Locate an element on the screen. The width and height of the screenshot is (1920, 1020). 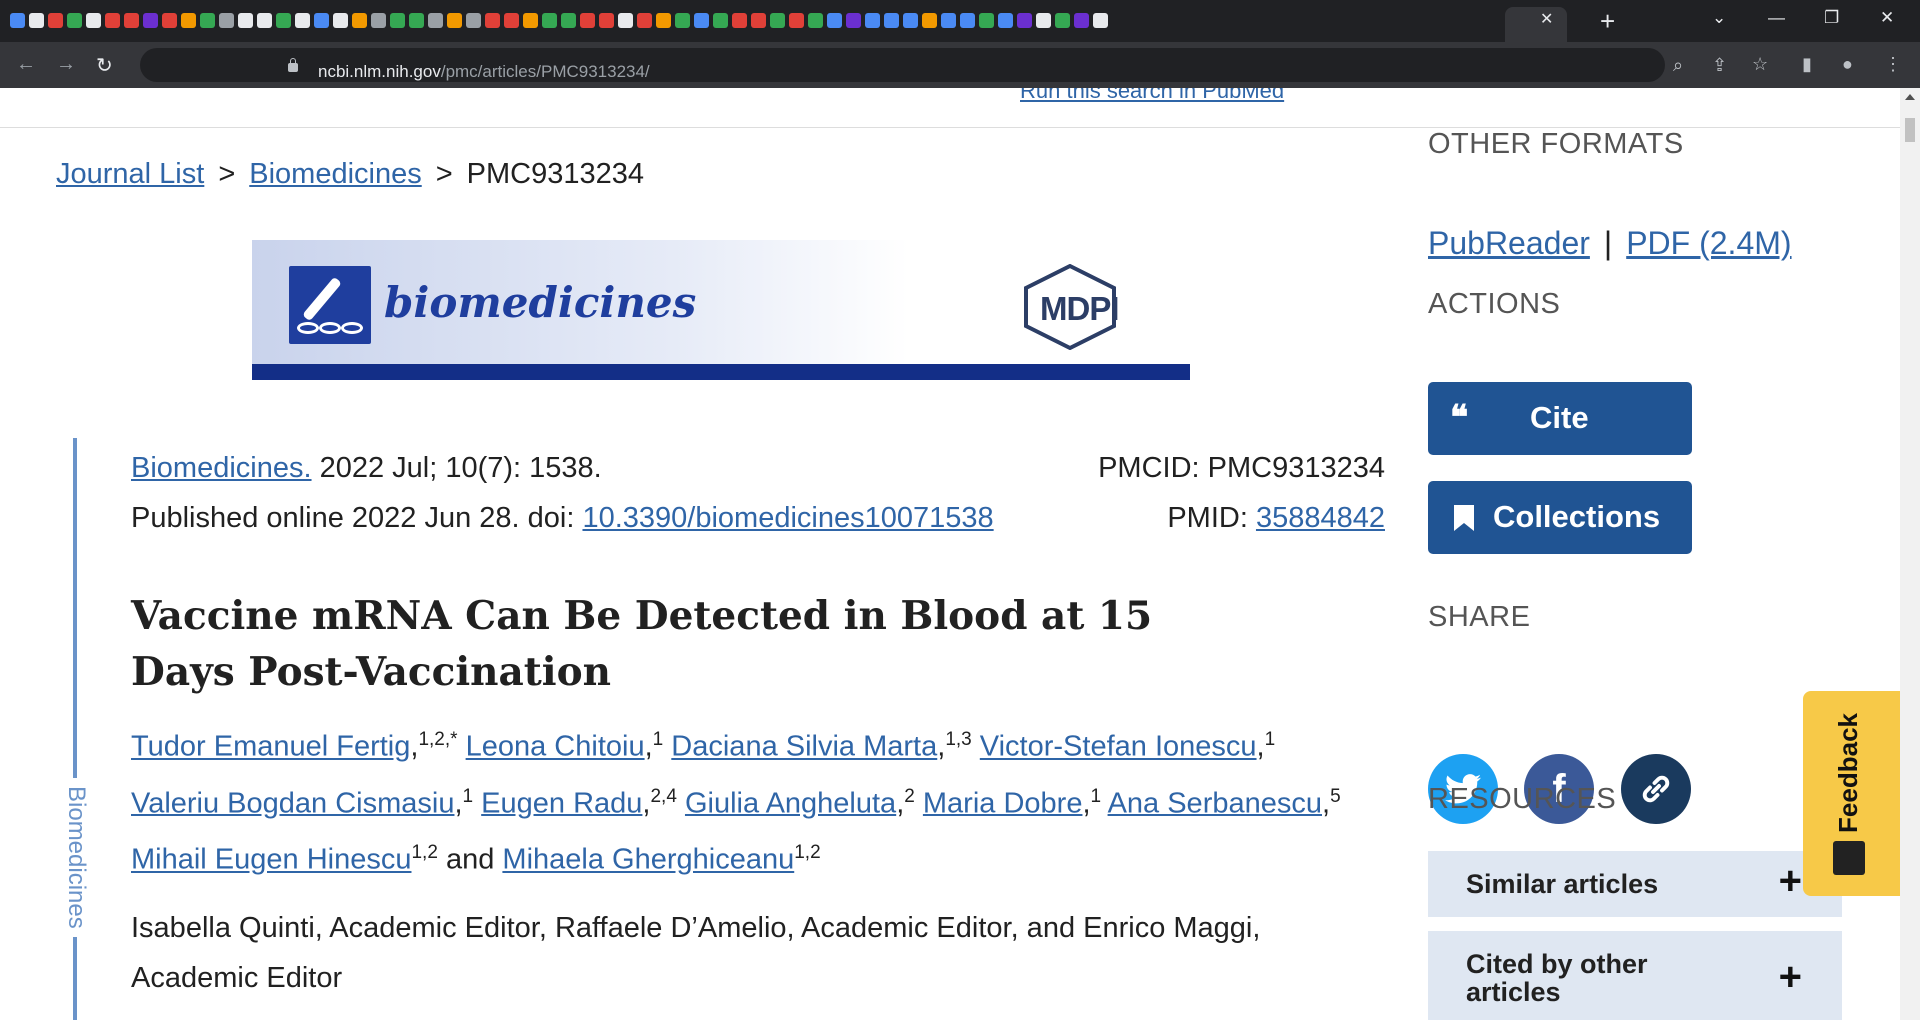
restore-button: ❐ is located at coordinates (1831, 18).